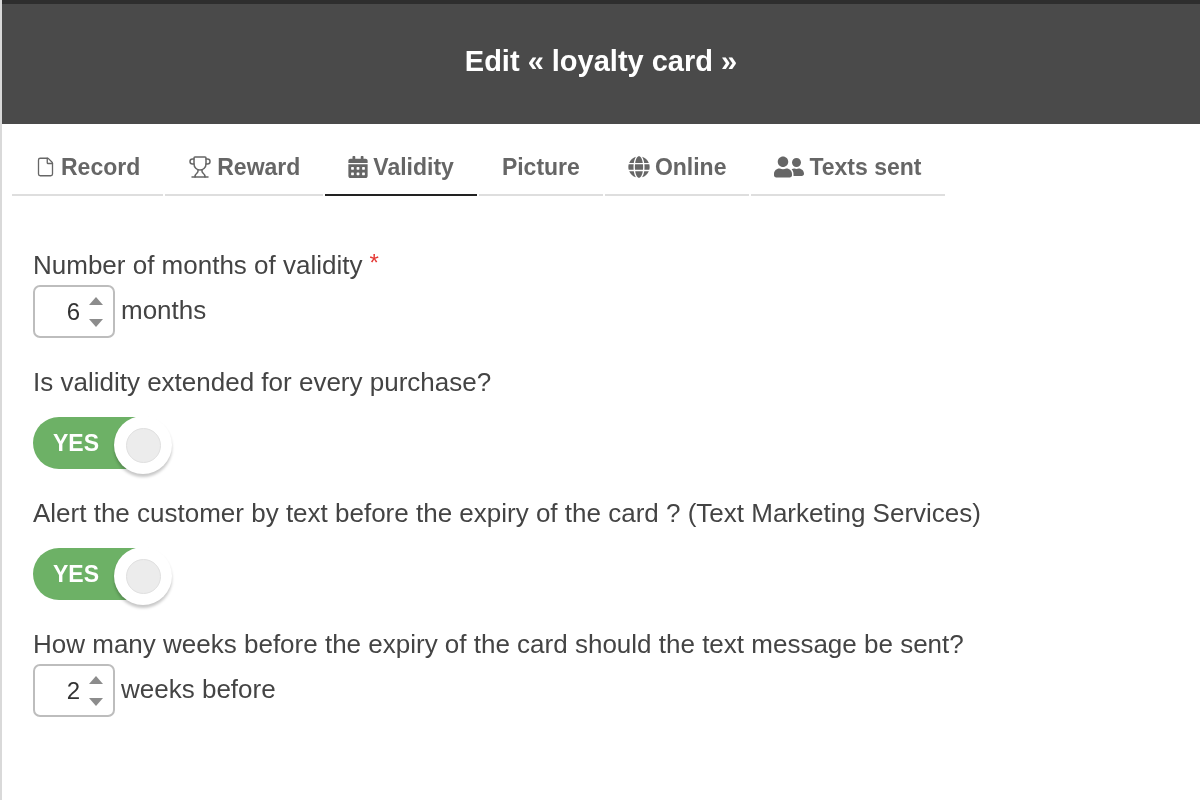  What do you see at coordinates (198, 688) in the screenshot?
I see `unit-label: weeks before` at bounding box center [198, 688].